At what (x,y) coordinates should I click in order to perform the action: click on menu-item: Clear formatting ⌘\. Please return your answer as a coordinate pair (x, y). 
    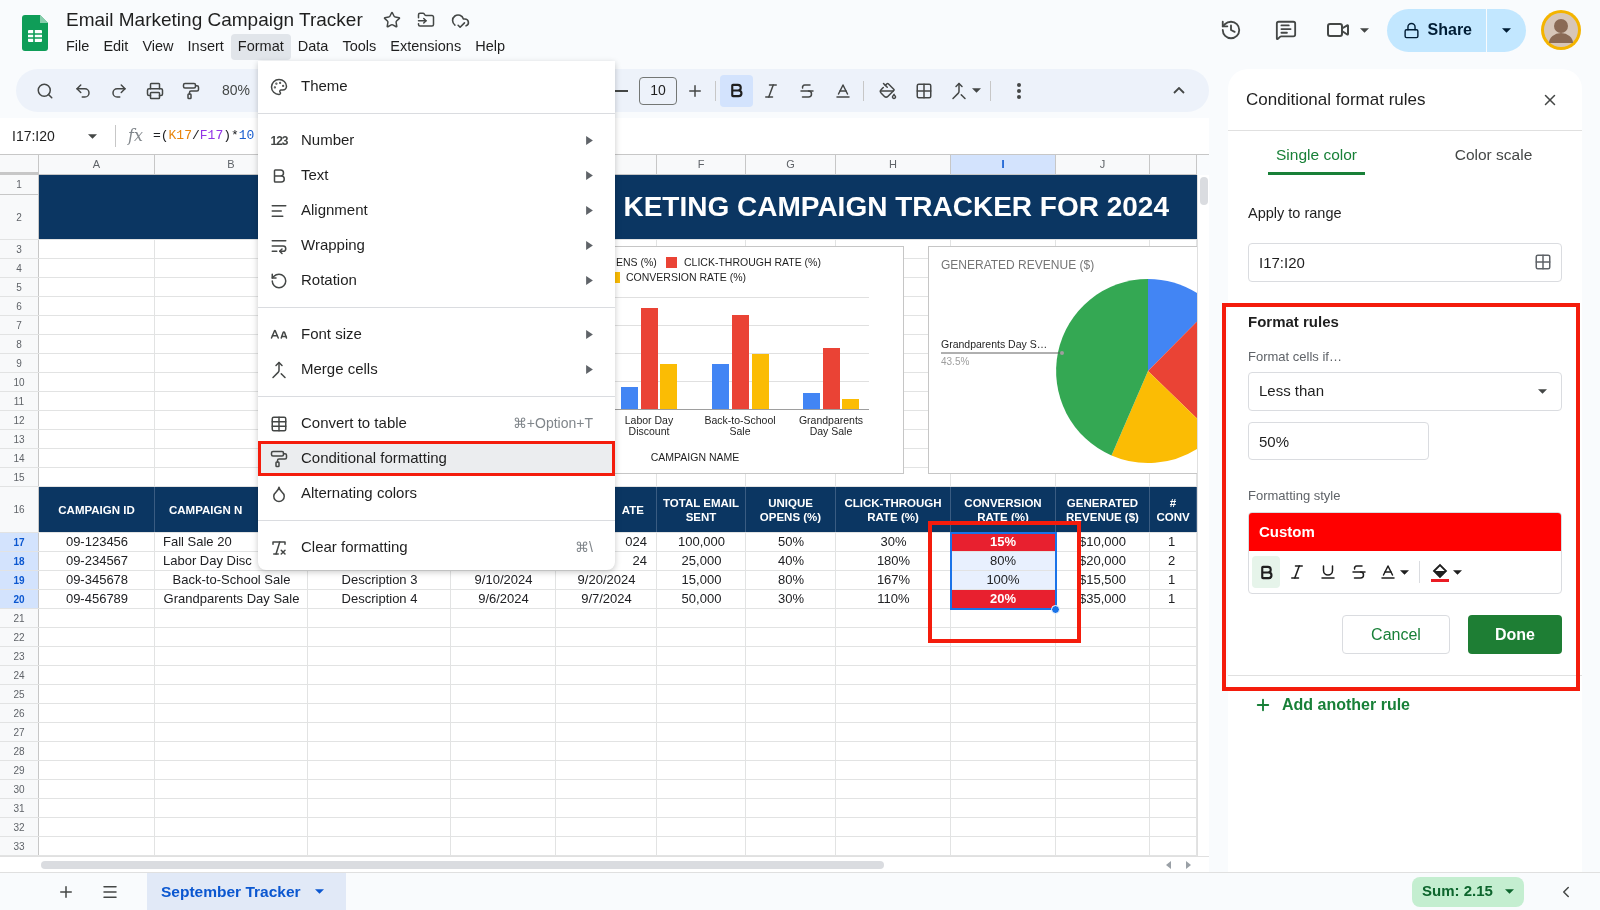
    Looking at the image, I should click on (436, 547).